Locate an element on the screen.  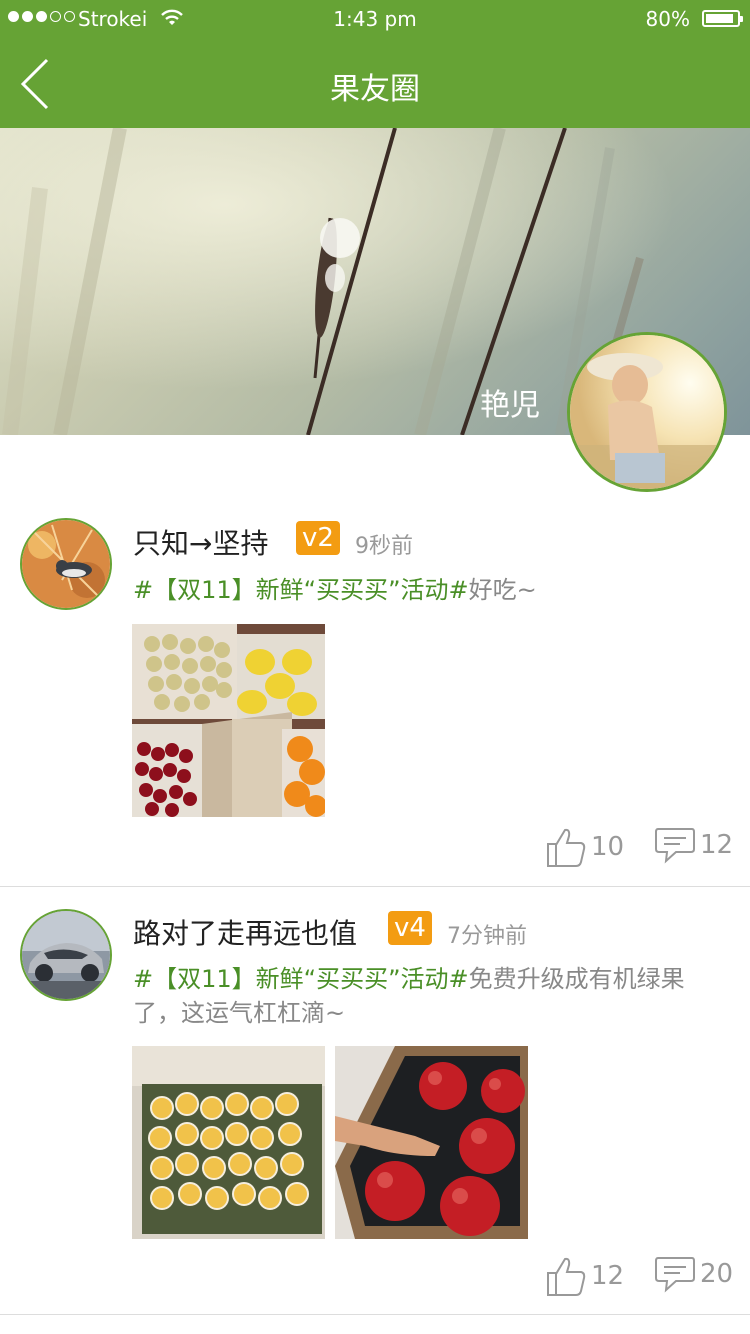
comment-button: 12 is located at coordinates (693, 845).